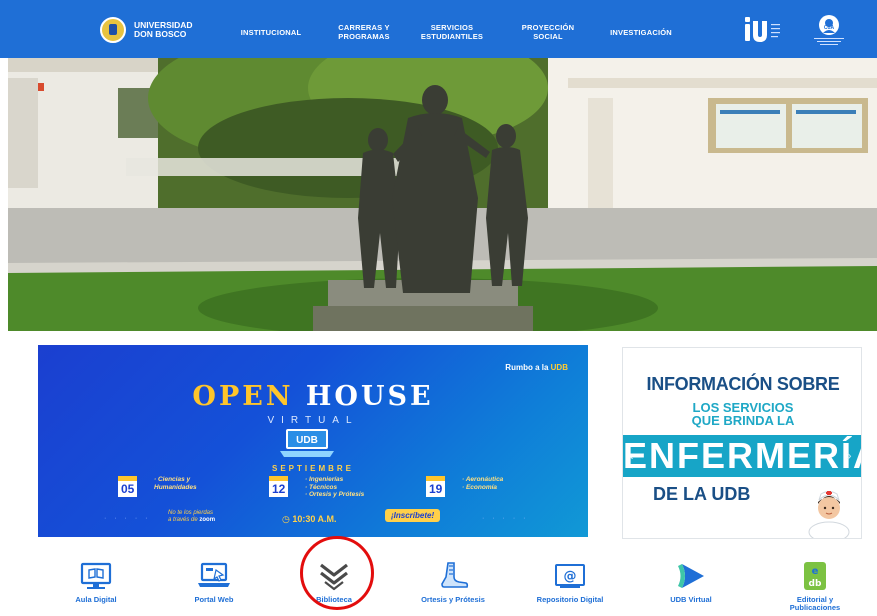  I want to click on quick-link-label: Editorial y Publicaciones, so click(815, 603).